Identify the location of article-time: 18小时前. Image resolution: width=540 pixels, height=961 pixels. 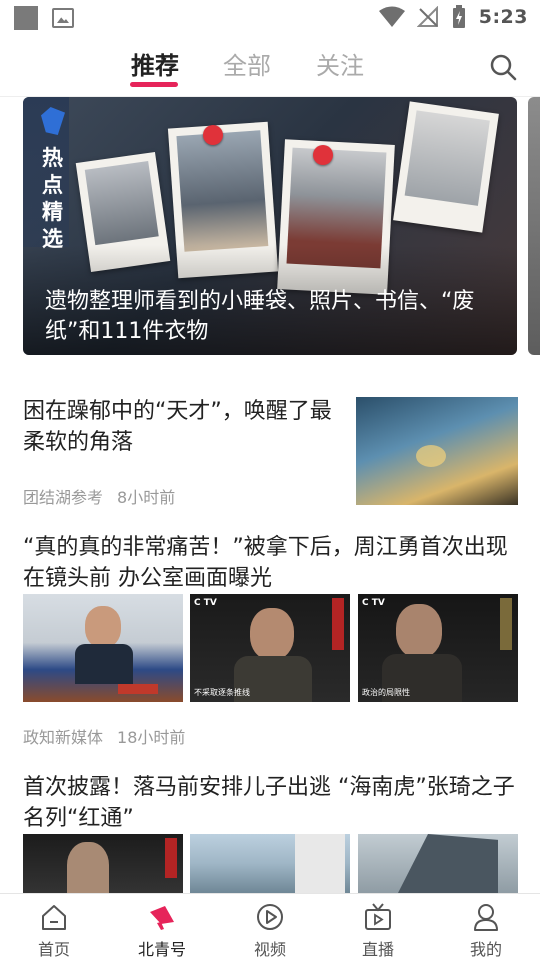
(151, 737).